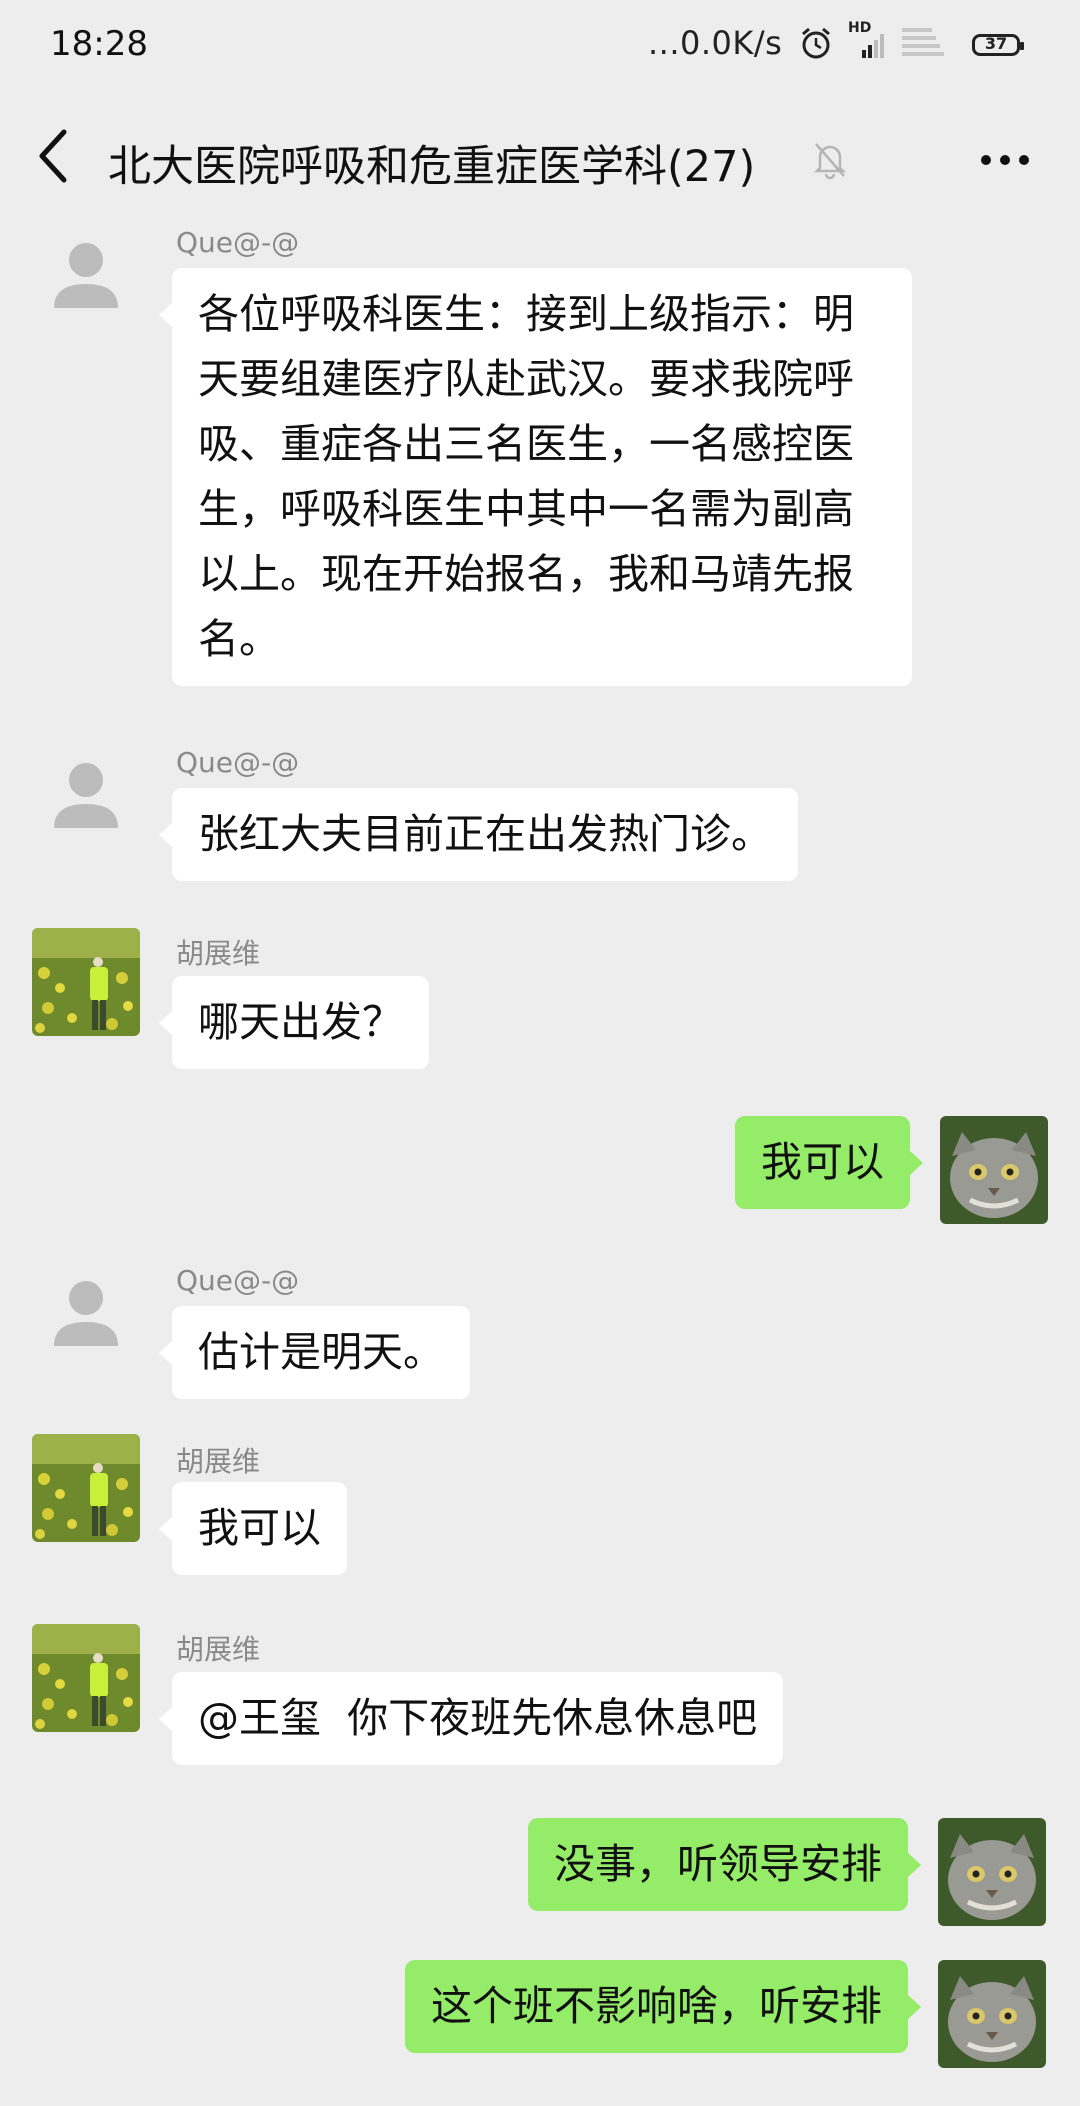 This screenshot has width=1080, height=2106. What do you see at coordinates (53, 156) in the screenshot?
I see `back-arrow-icon` at bounding box center [53, 156].